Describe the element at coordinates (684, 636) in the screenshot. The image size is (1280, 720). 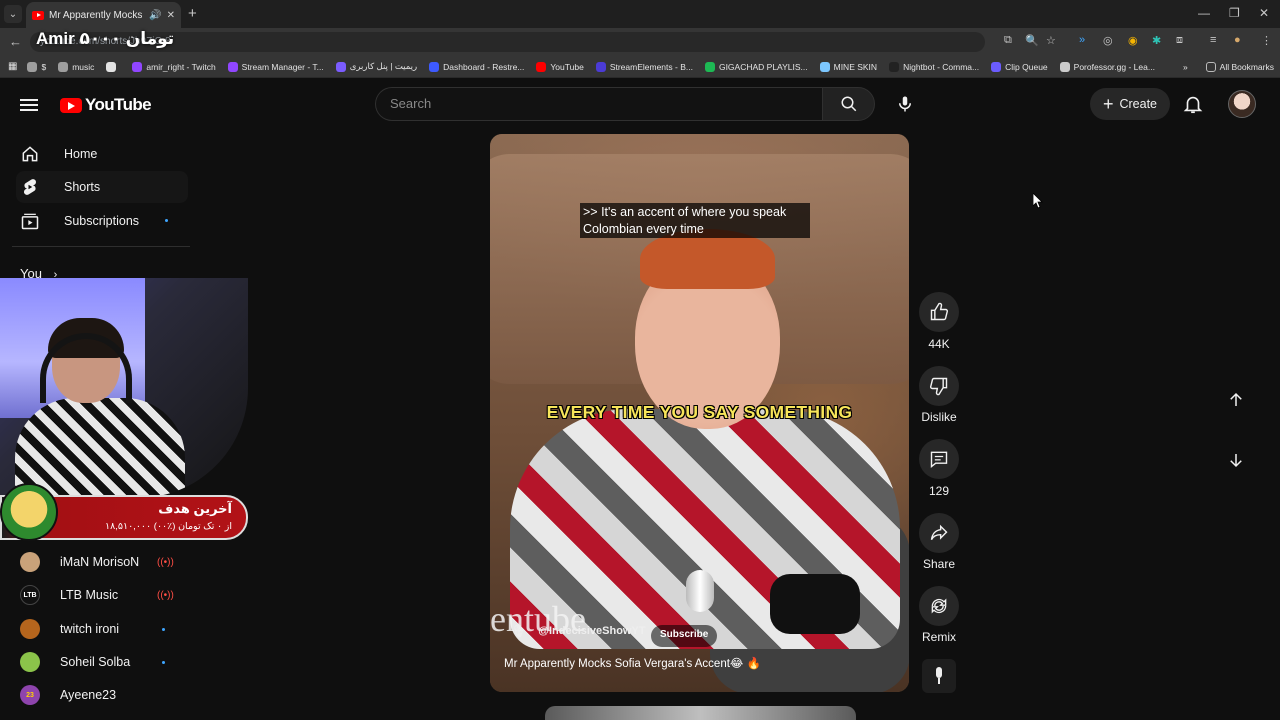
I see `subscribe-button: Subscribe` at that location.